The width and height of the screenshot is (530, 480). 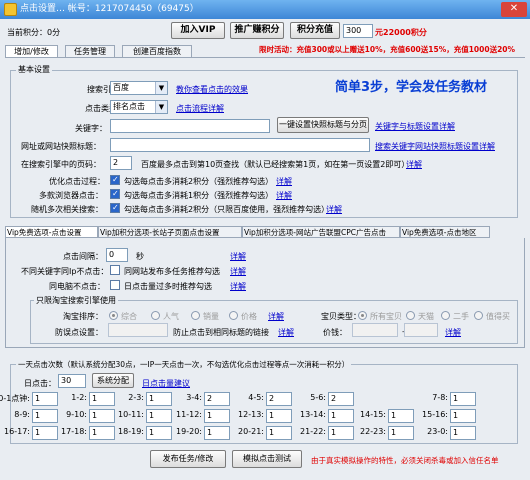 I want to click on baby-label-secondhand: 二手, so click(x=461, y=316).